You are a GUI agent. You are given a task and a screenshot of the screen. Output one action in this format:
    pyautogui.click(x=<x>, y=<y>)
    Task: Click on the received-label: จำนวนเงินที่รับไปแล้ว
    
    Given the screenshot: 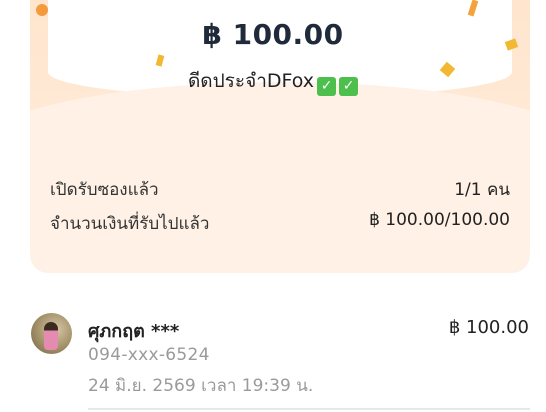 What is the action you would take?
    pyautogui.click(x=130, y=224)
    